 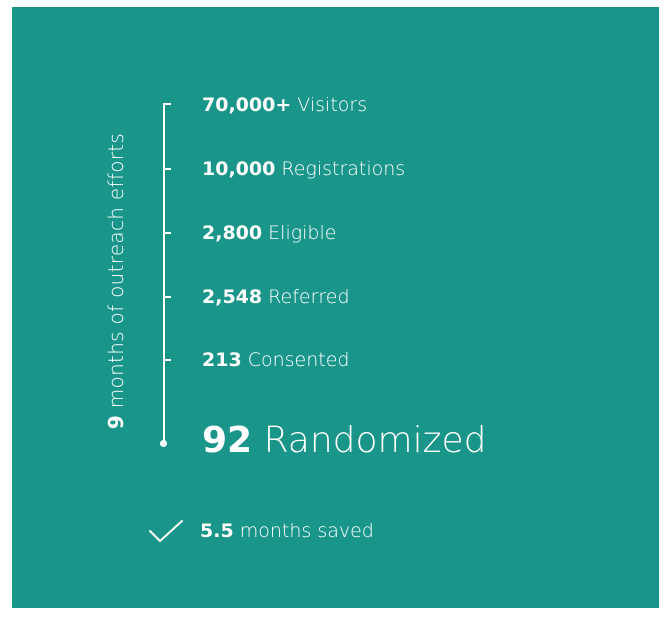 What do you see at coordinates (217, 530) in the screenshot?
I see `saved-value: 5.5` at bounding box center [217, 530].